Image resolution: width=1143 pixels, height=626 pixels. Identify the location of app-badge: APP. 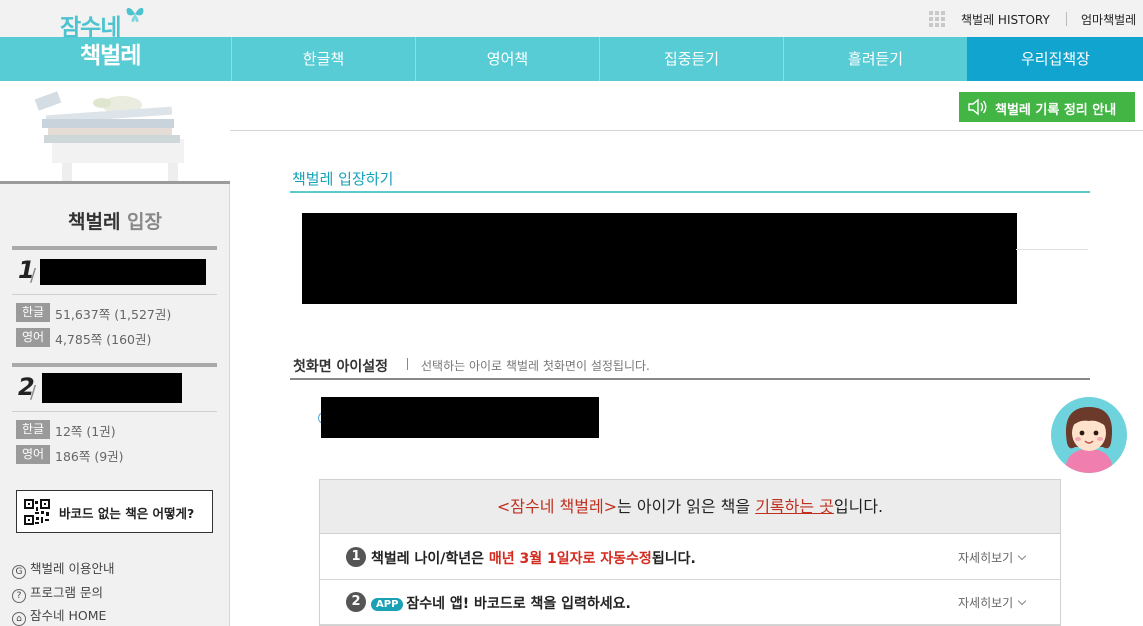
(387, 604).